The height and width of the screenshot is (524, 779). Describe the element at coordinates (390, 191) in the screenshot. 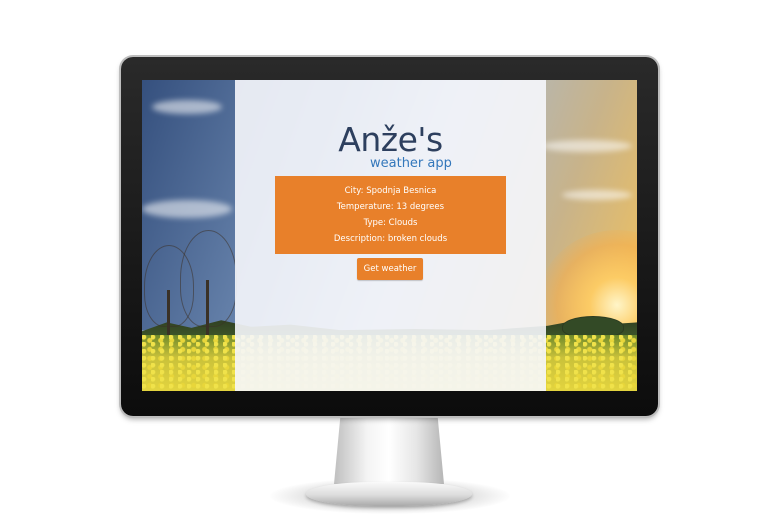

I see `city-line: City: Spodnja Besnica` at that location.